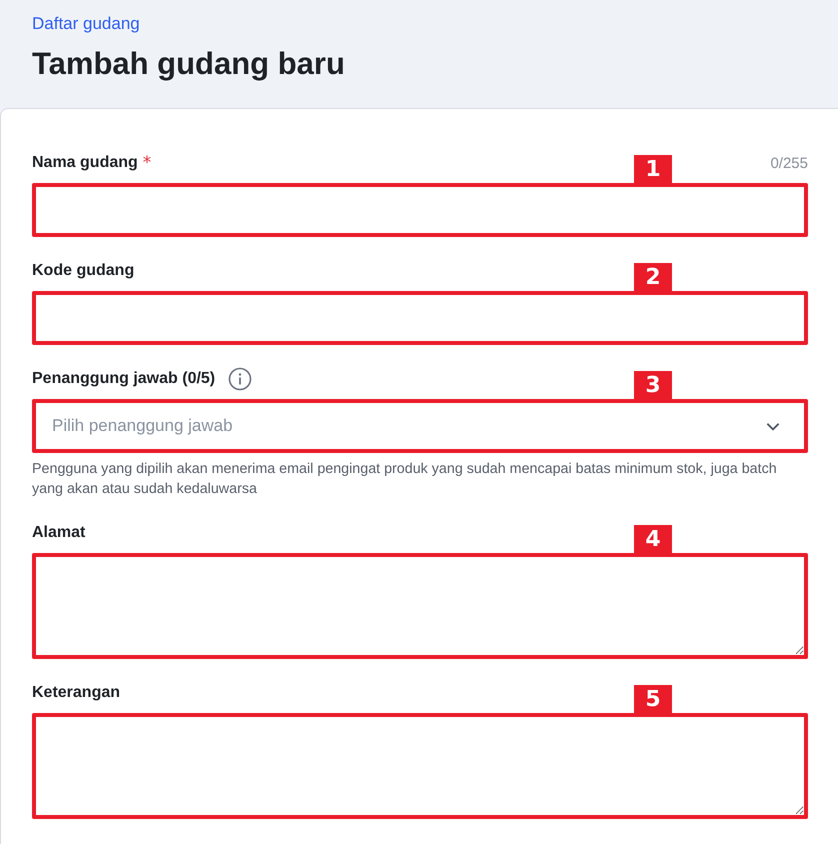 The image size is (838, 844). What do you see at coordinates (83, 271) in the screenshot?
I see `field-label: Kode gudang` at bounding box center [83, 271].